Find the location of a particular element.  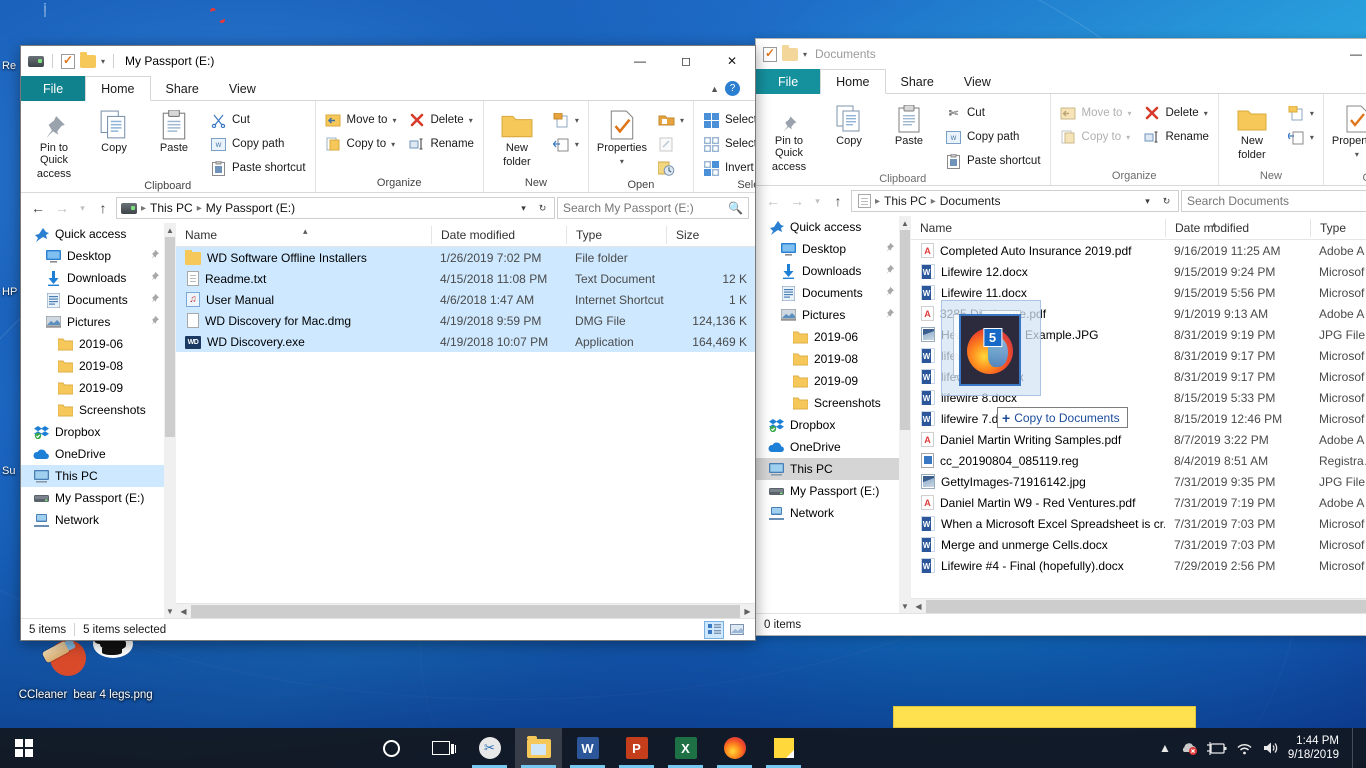

ribbon: Pin to Quick access Copy Paste is located at coordinates (388, 147).